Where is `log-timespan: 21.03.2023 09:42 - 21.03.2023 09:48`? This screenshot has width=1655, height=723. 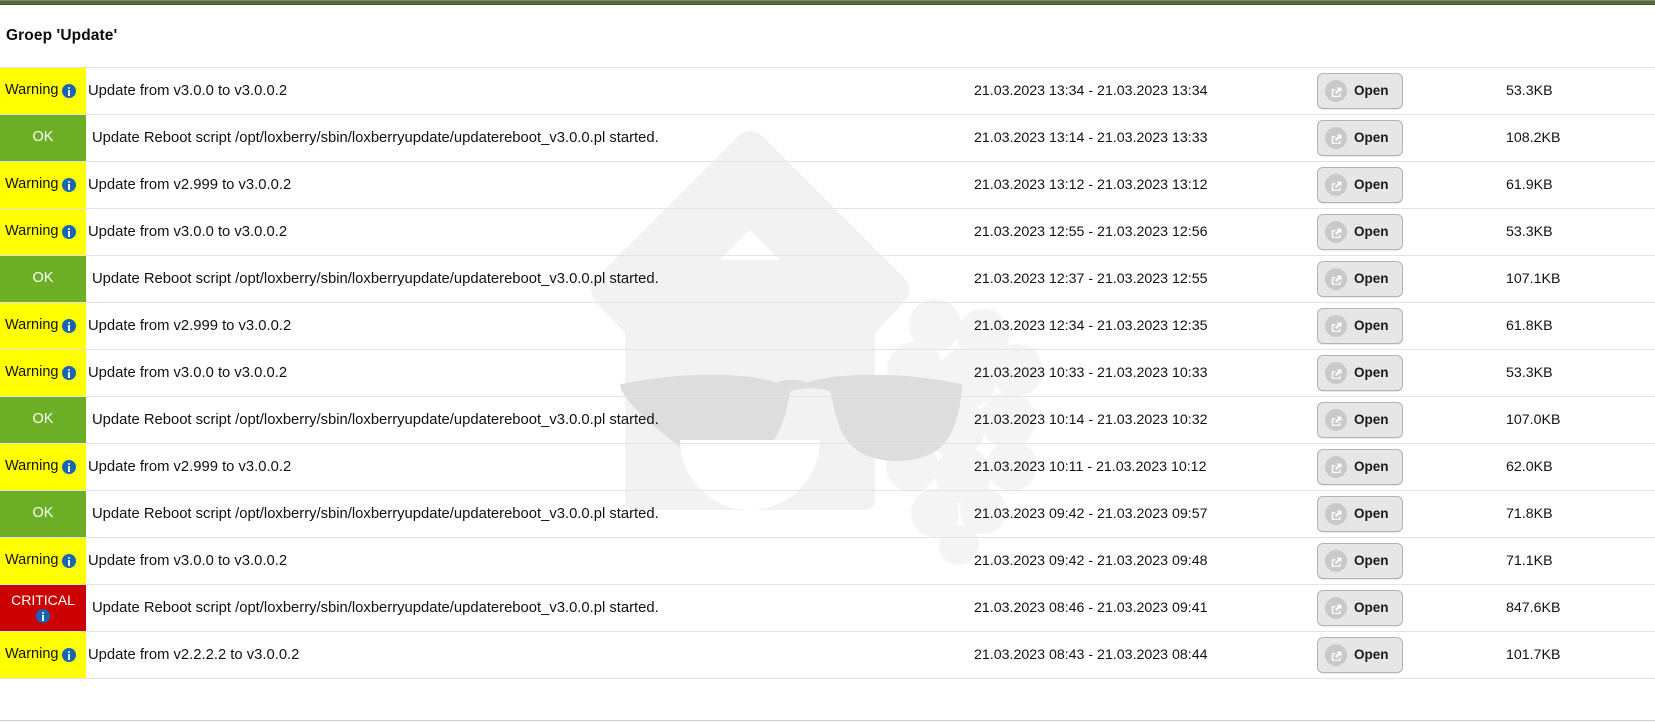
log-timespan: 21.03.2023 09:42 - 21.03.2023 09:48 is located at coordinates (1138, 561).